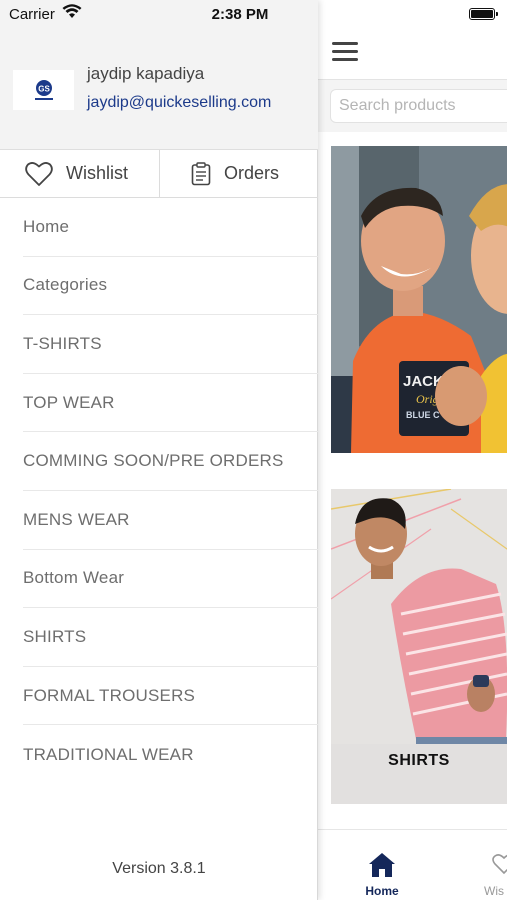  What do you see at coordinates (345, 52) in the screenshot?
I see `hamburger-menu-icon` at bounding box center [345, 52].